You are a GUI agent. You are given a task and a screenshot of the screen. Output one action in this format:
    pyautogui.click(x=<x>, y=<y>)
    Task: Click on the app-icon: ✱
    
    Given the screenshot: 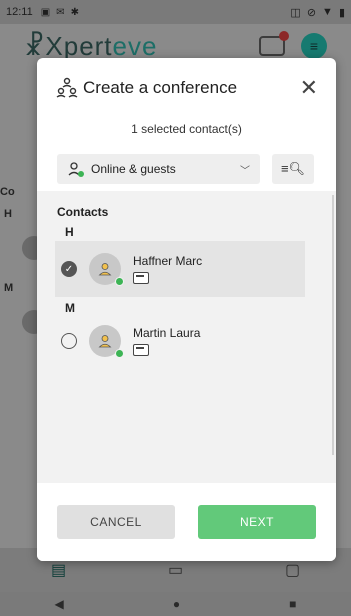 What is the action you would take?
    pyautogui.click(x=74, y=12)
    